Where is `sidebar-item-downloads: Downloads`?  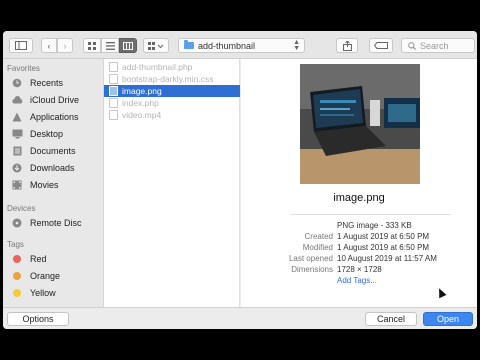
sidebar-item-downloads: Downloads is located at coordinates (57, 168).